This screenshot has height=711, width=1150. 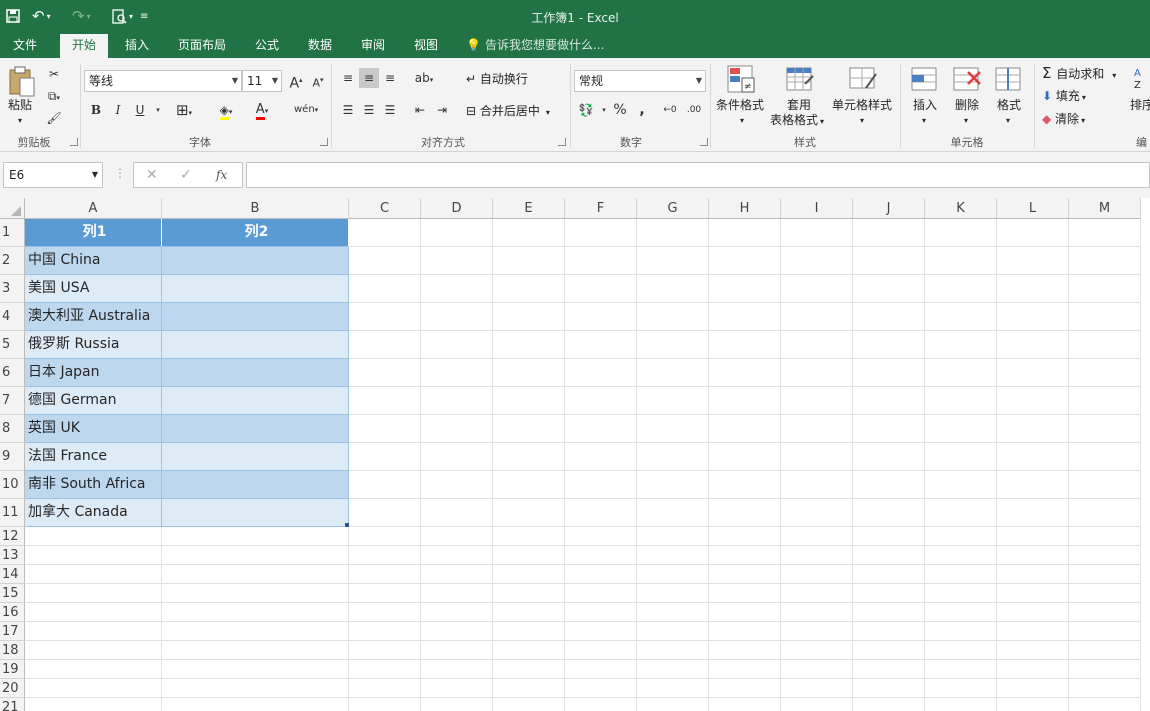 I want to click on column-header: L, so click(x=1033, y=208).